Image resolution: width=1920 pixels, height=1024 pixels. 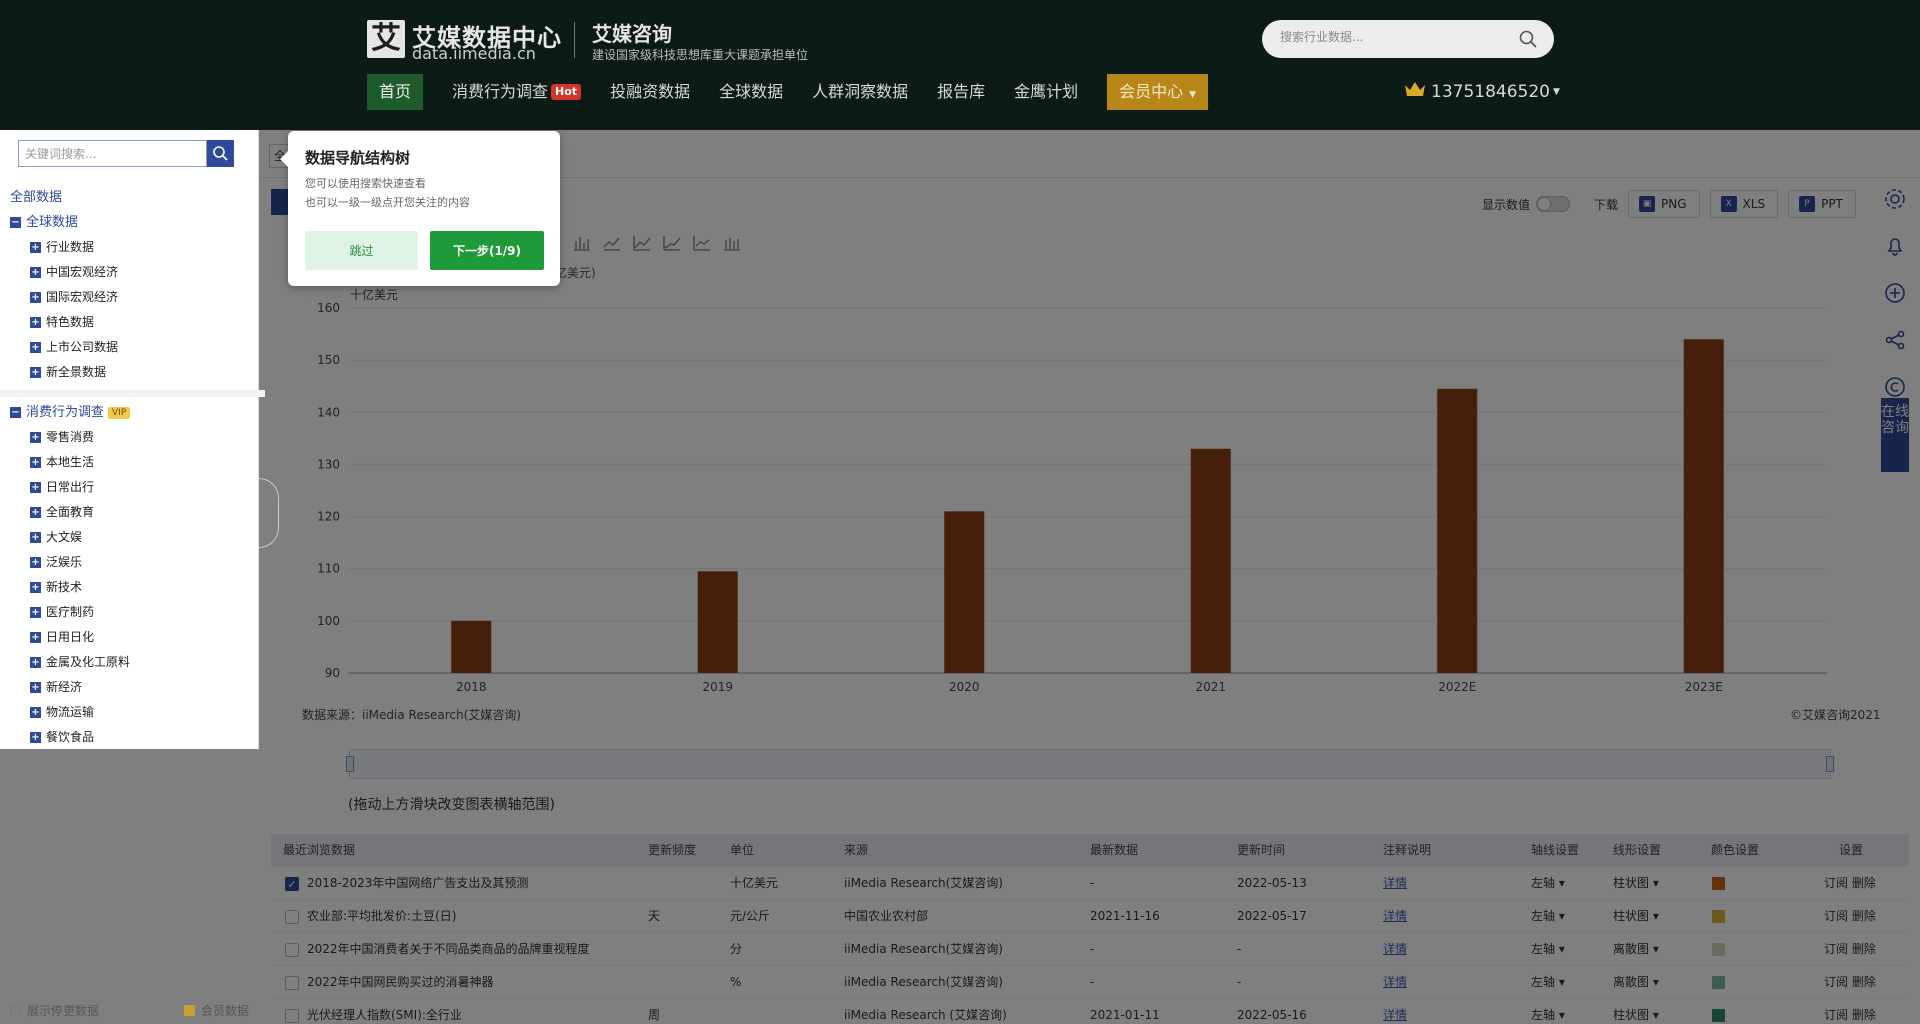 I want to click on crown-icon, so click(x=1415, y=91).